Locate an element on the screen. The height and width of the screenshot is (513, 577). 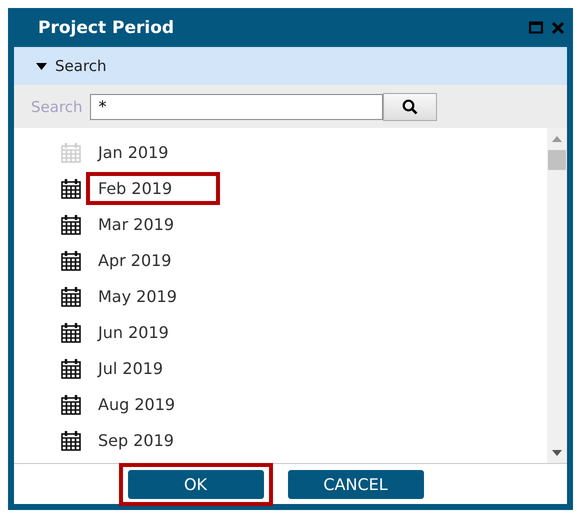
search-field: * is located at coordinates (236, 107).